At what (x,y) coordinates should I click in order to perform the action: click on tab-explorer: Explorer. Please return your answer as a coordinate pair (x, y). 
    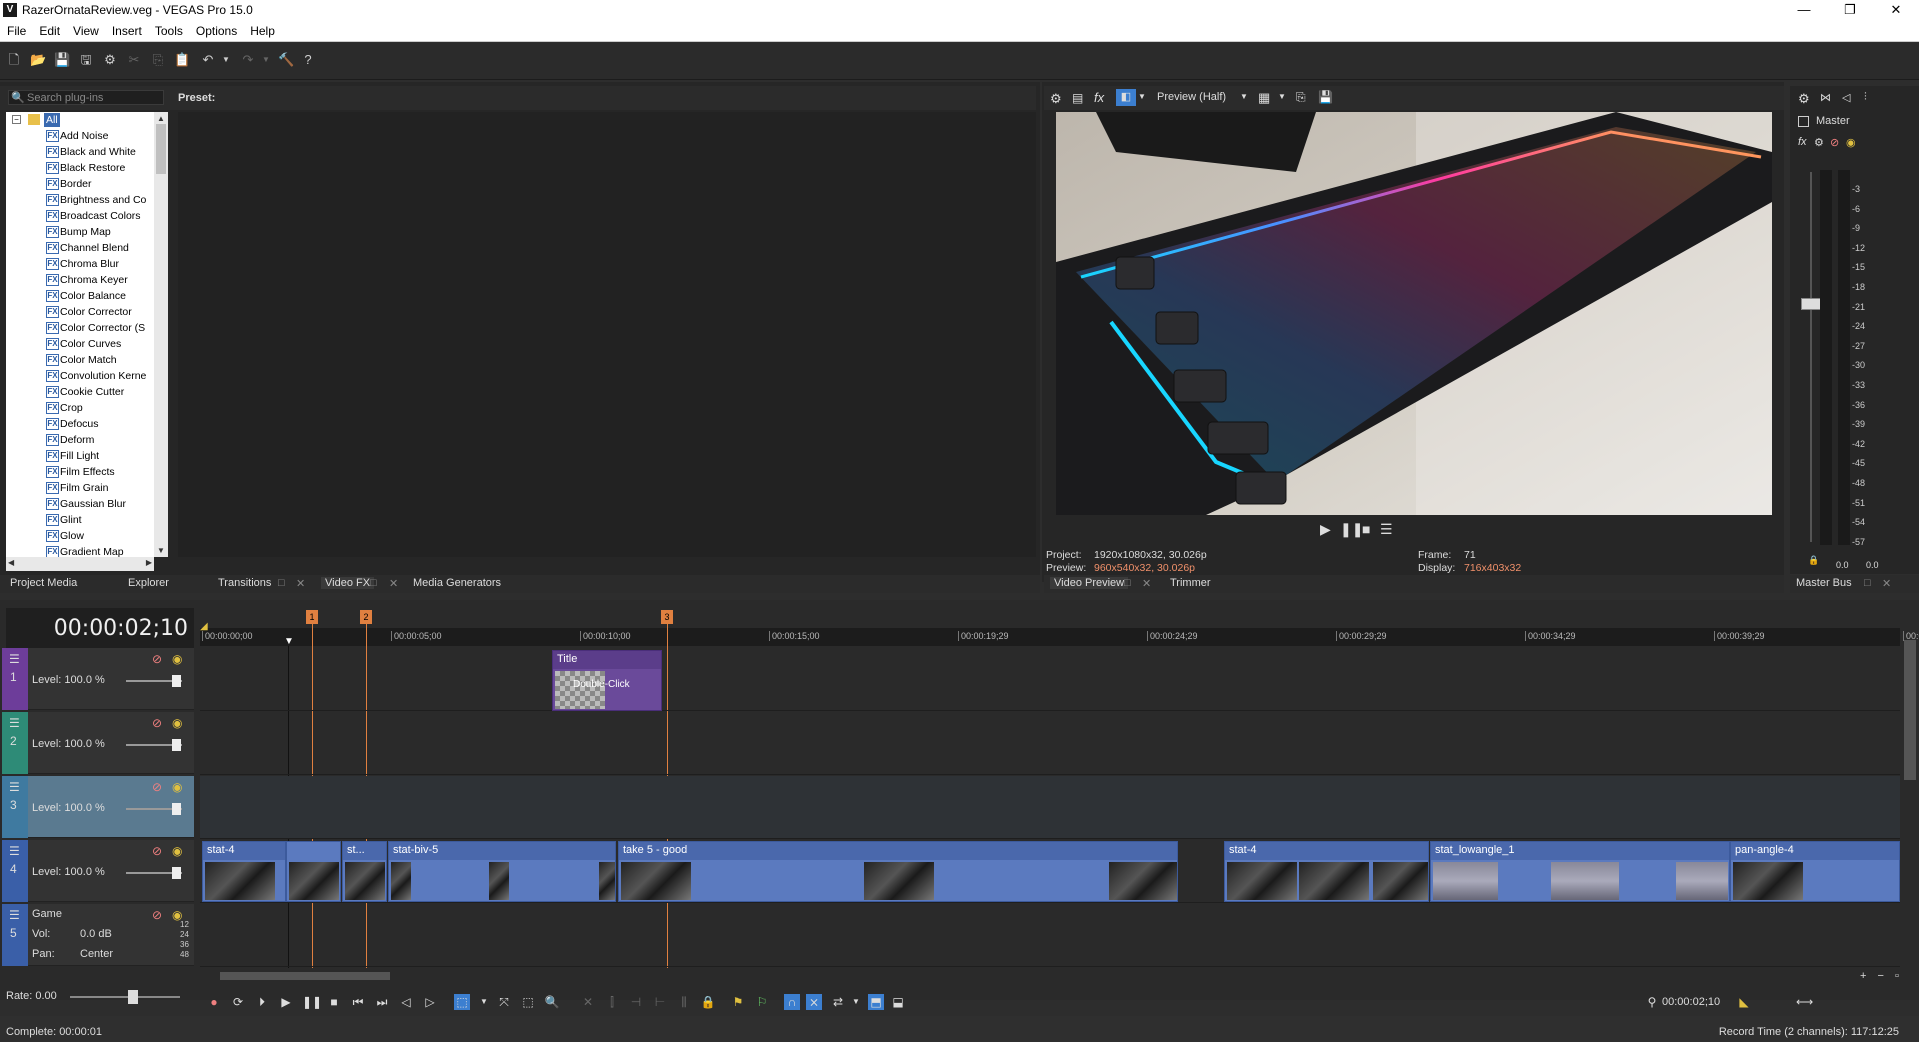
    Looking at the image, I should click on (148, 583).